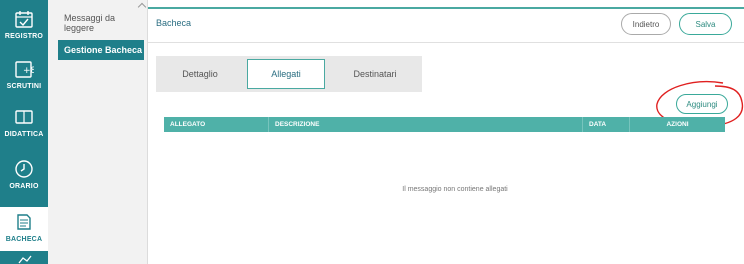  I want to click on nav-item-label: REGISTRO, so click(24, 36).